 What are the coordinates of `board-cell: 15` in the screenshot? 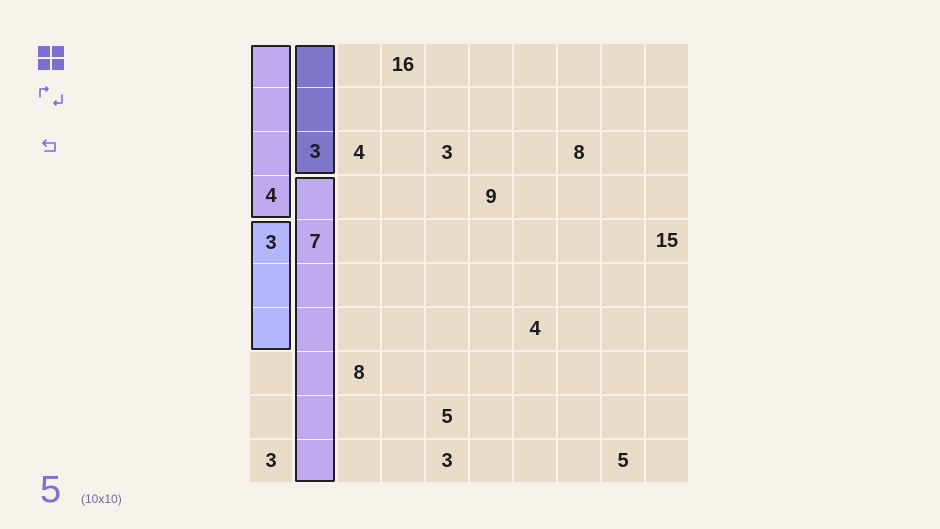 It's located at (667, 241).